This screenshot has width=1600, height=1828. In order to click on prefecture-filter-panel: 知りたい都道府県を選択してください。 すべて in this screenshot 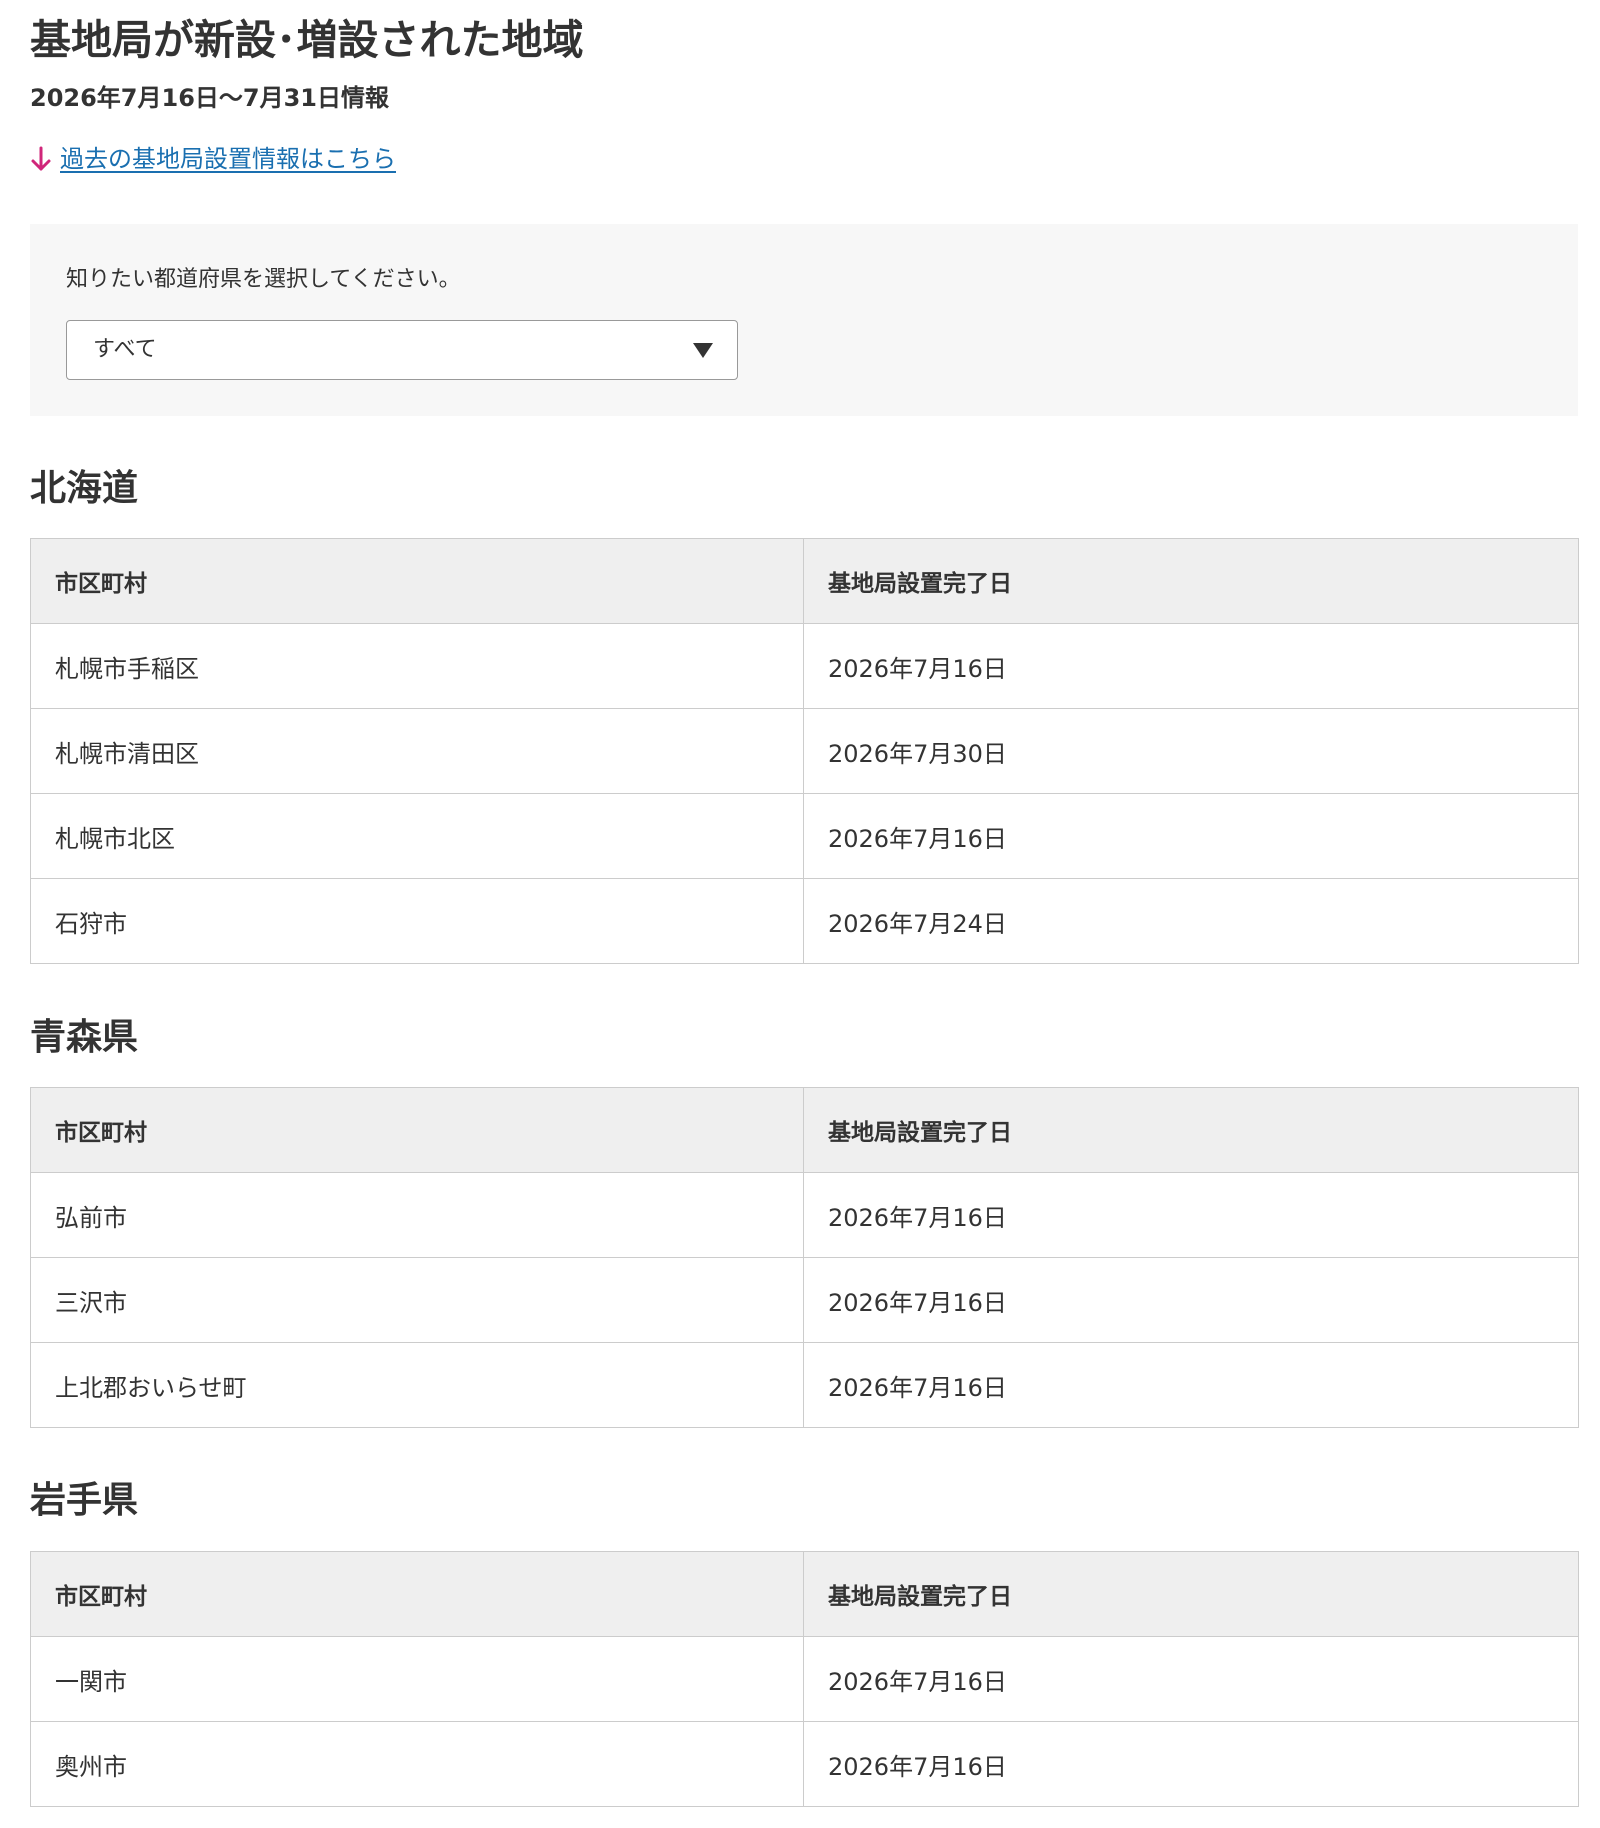, I will do `click(804, 320)`.